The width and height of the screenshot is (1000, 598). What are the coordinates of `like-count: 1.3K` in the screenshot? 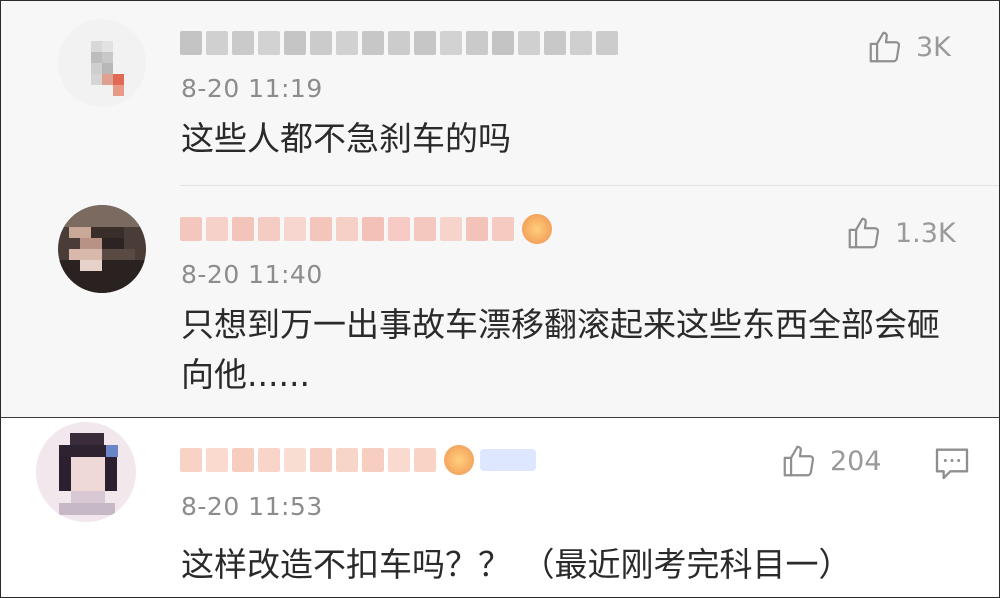 It's located at (925, 233).